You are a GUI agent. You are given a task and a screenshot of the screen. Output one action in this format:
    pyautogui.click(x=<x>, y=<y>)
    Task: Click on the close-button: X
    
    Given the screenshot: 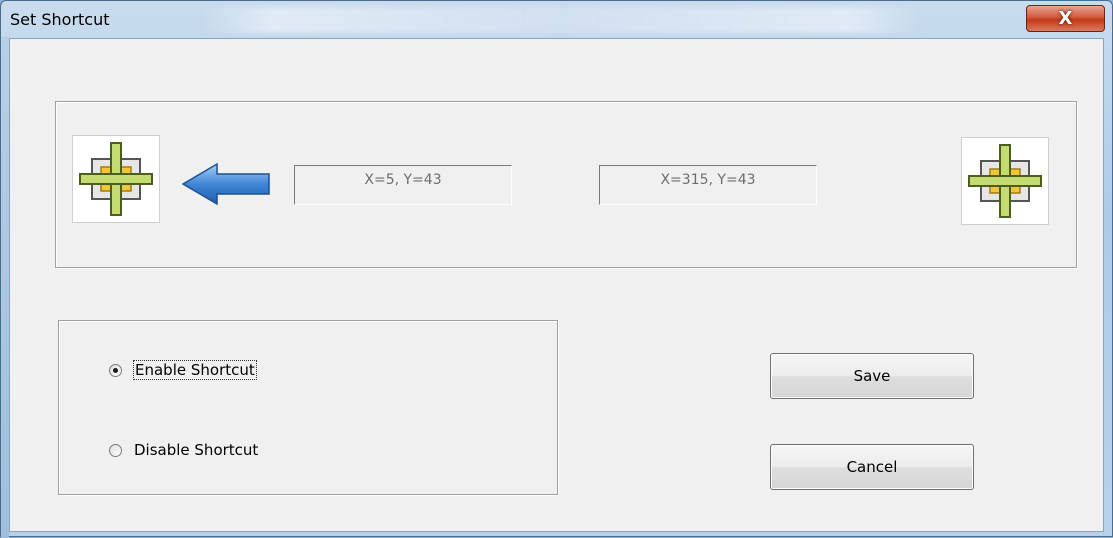 What is the action you would take?
    pyautogui.click(x=1065, y=18)
    